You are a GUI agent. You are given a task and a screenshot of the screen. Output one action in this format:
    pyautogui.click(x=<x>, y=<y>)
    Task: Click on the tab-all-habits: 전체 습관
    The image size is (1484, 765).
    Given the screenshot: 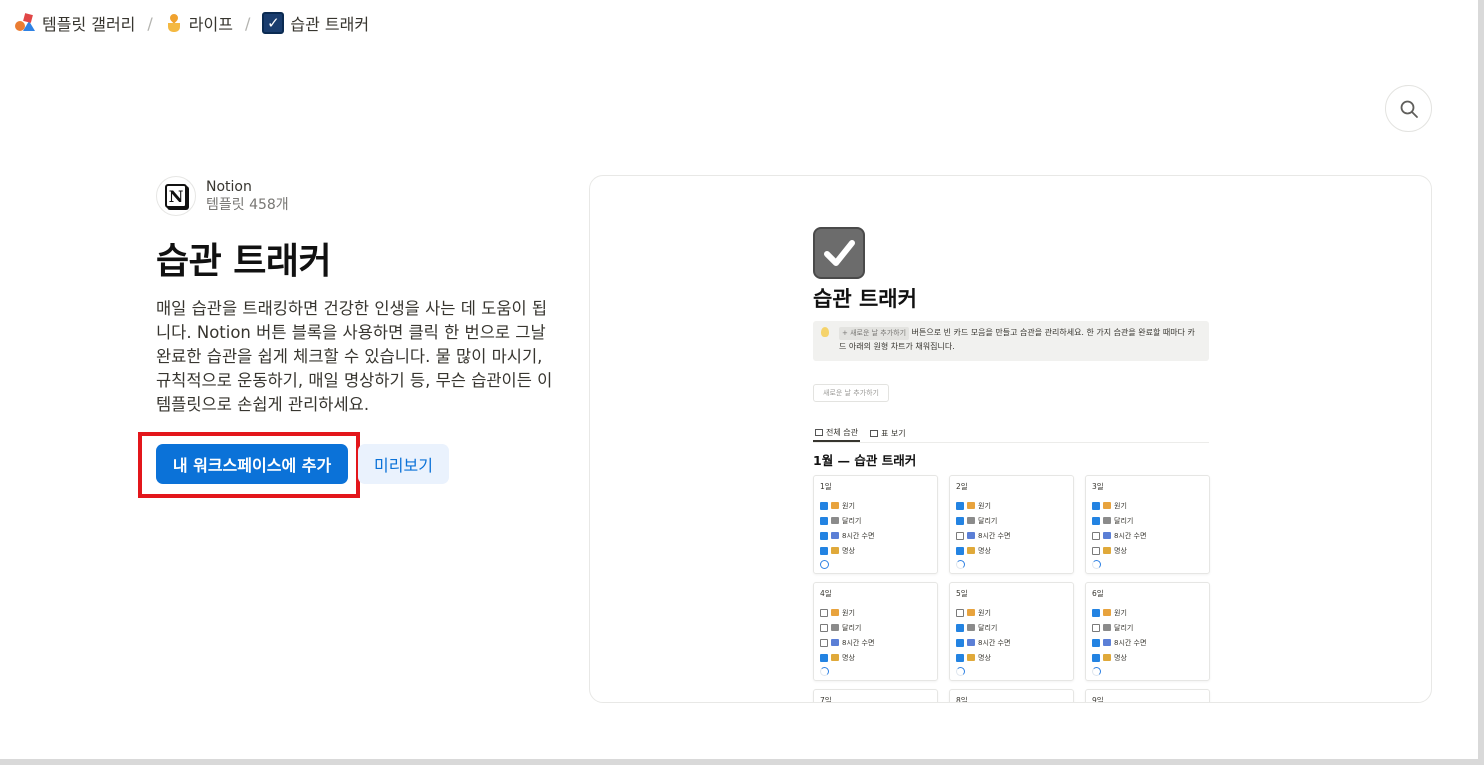 What is the action you would take?
    pyautogui.click(x=836, y=433)
    